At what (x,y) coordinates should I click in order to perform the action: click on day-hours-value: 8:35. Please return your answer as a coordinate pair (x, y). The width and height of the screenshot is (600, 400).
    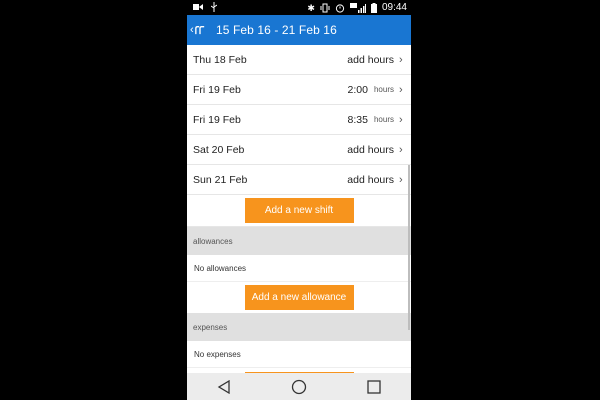
    Looking at the image, I should click on (357, 119).